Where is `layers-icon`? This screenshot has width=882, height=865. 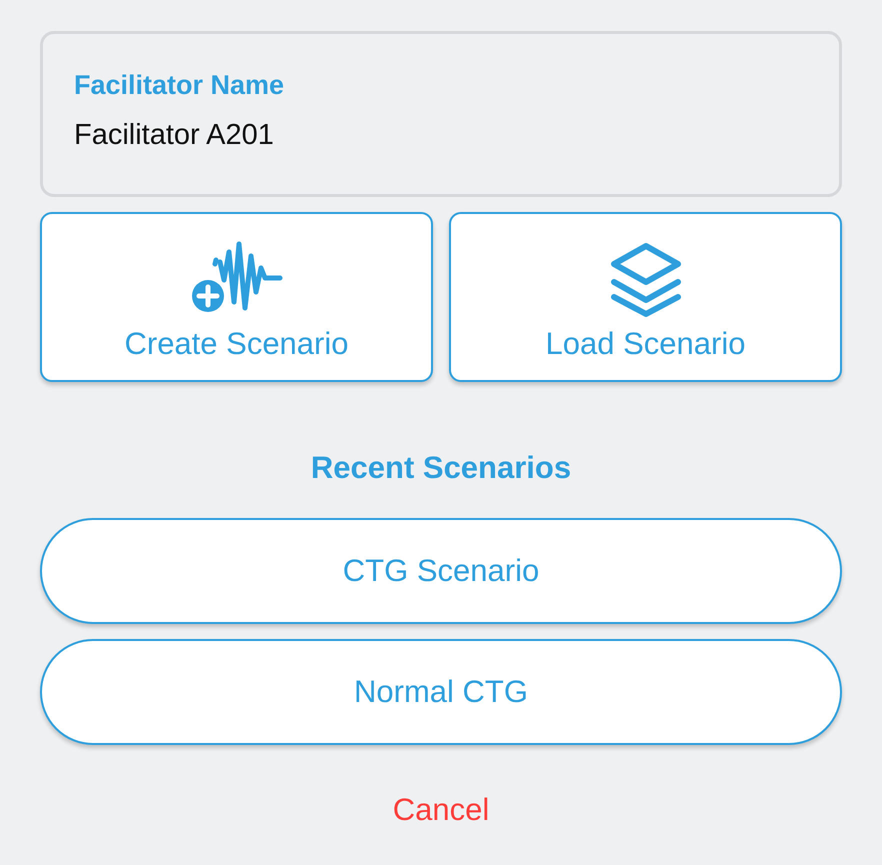
layers-icon is located at coordinates (645, 280).